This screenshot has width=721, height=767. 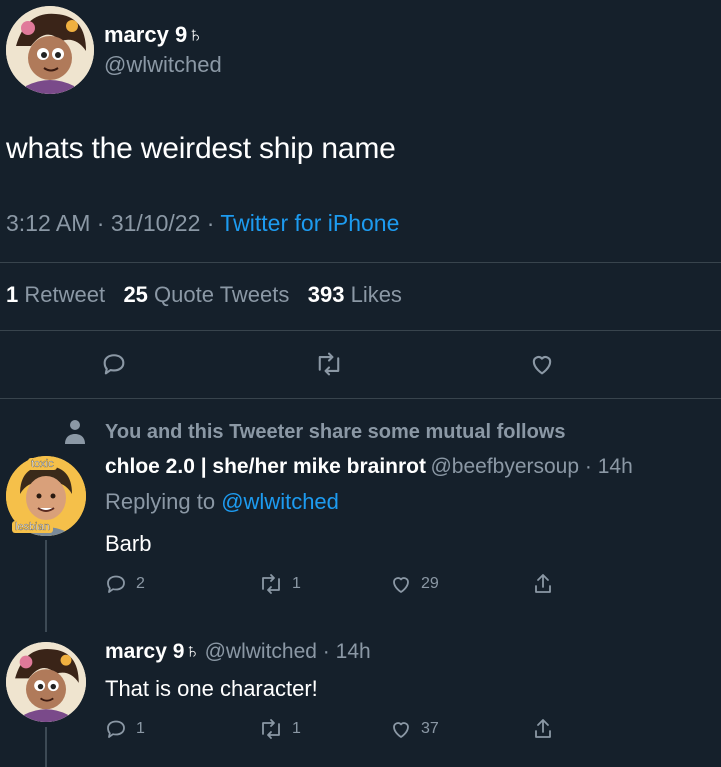 I want to click on reply1-text: Barb, so click(x=128, y=543).